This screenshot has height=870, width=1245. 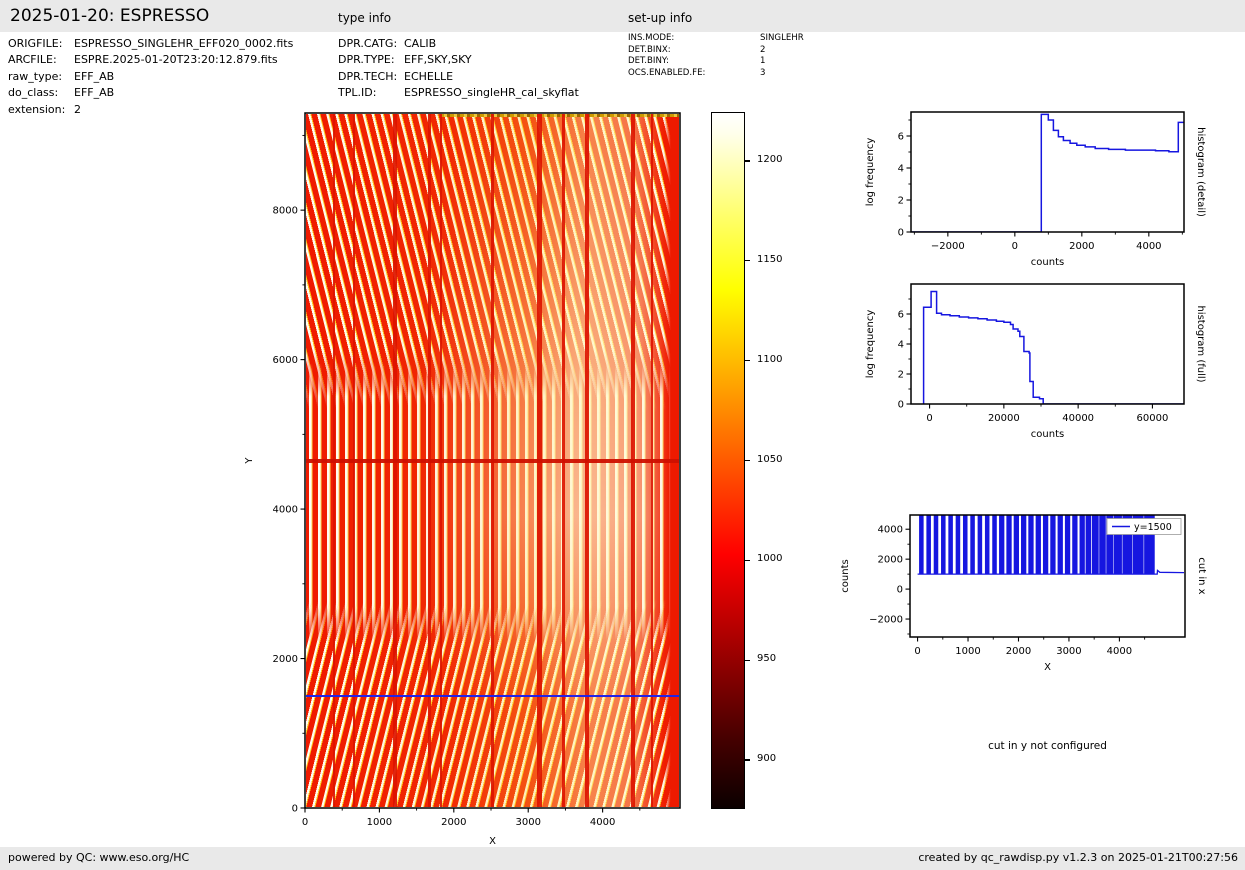 What do you see at coordinates (716, 51) in the screenshot?
I see `info-row: DET.BINX: 2` at bounding box center [716, 51].